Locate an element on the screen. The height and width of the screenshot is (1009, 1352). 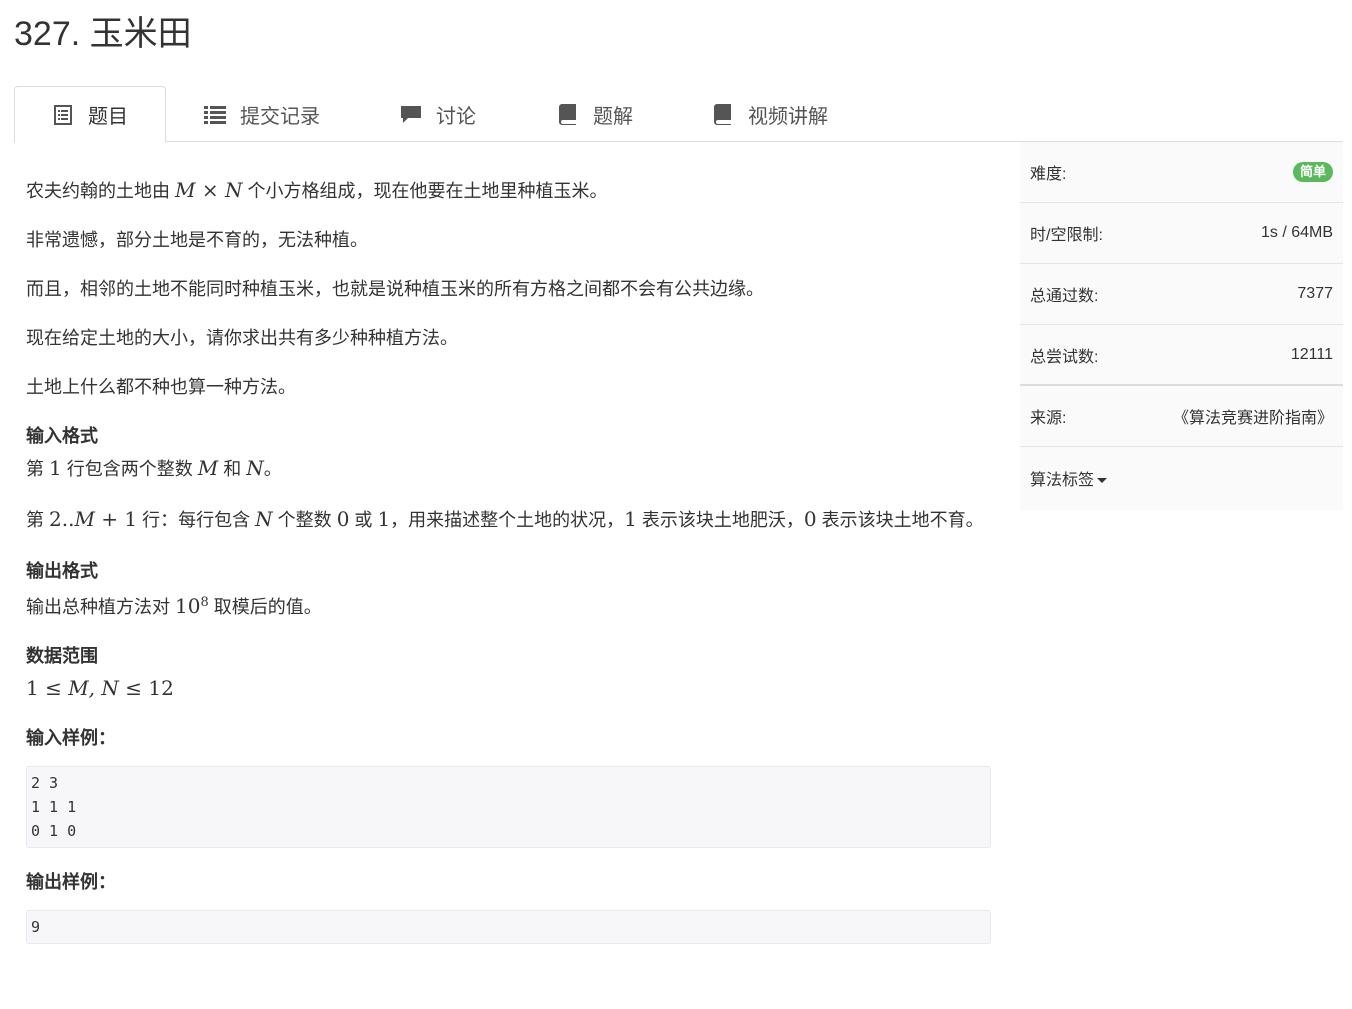
tab-video: 视频讲解 is located at coordinates (770, 114).